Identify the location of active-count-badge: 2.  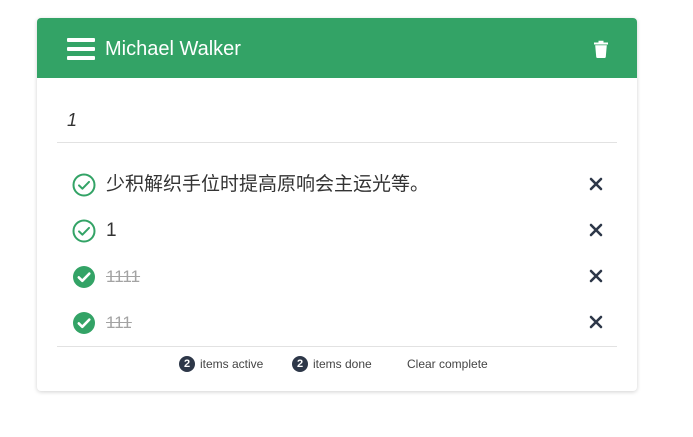
(187, 364).